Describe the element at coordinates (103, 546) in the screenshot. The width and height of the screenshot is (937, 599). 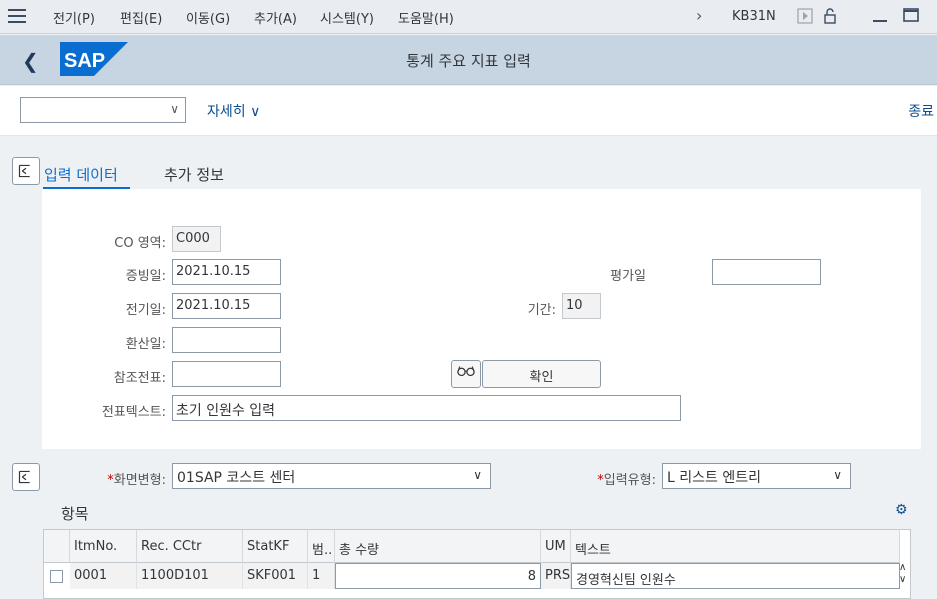
I see `column-header-itmno: ItmNo.` at that location.